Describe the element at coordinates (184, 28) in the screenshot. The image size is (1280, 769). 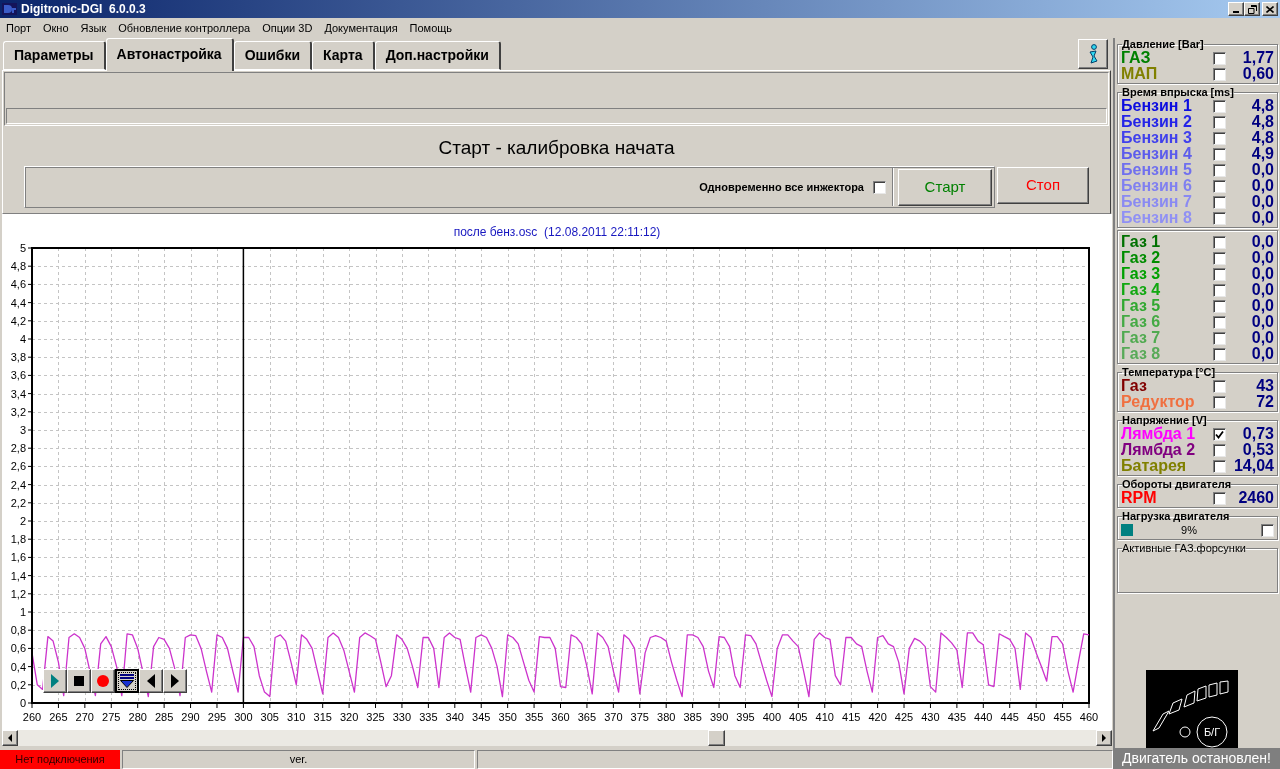
I see `menu-item: Обновление контроллера` at that location.